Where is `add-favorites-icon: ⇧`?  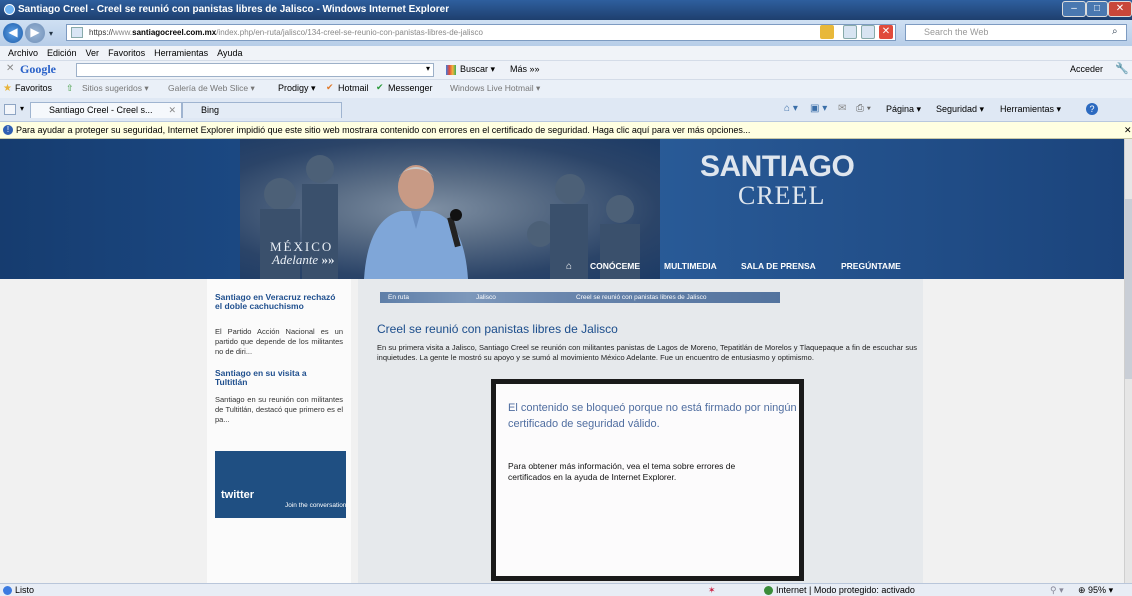 add-favorites-icon: ⇧ is located at coordinates (70, 88).